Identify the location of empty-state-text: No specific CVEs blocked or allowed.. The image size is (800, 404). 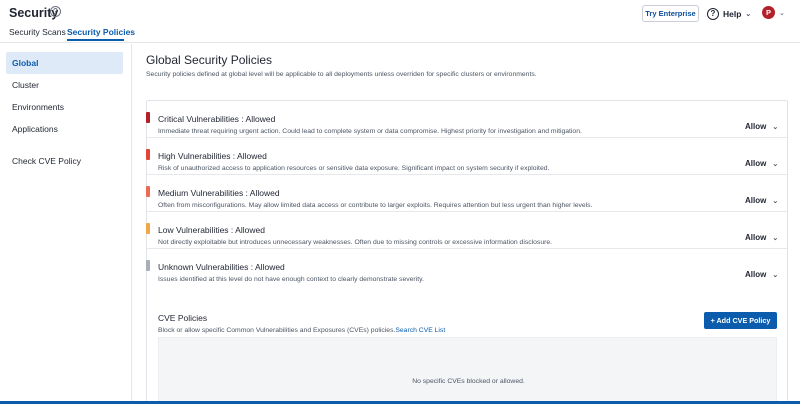
(468, 381).